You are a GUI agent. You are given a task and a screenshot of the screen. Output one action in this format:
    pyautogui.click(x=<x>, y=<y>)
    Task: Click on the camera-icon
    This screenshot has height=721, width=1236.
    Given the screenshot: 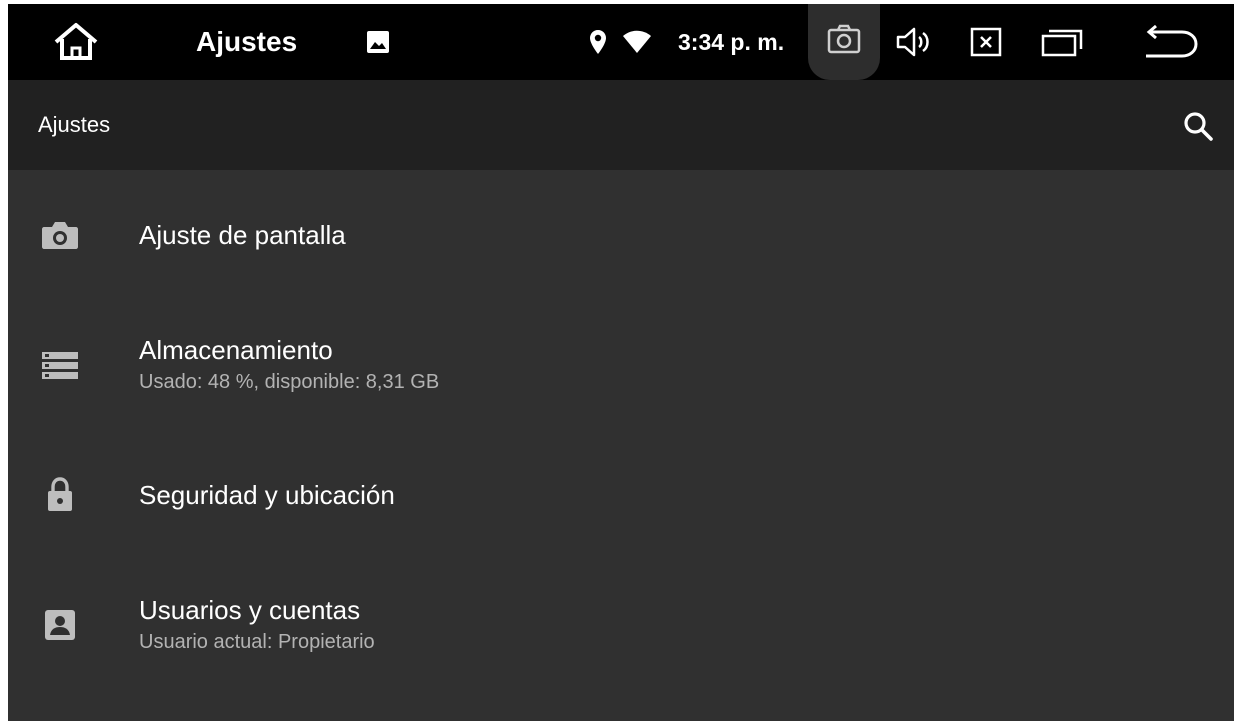 What is the action you would take?
    pyautogui.click(x=60, y=235)
    